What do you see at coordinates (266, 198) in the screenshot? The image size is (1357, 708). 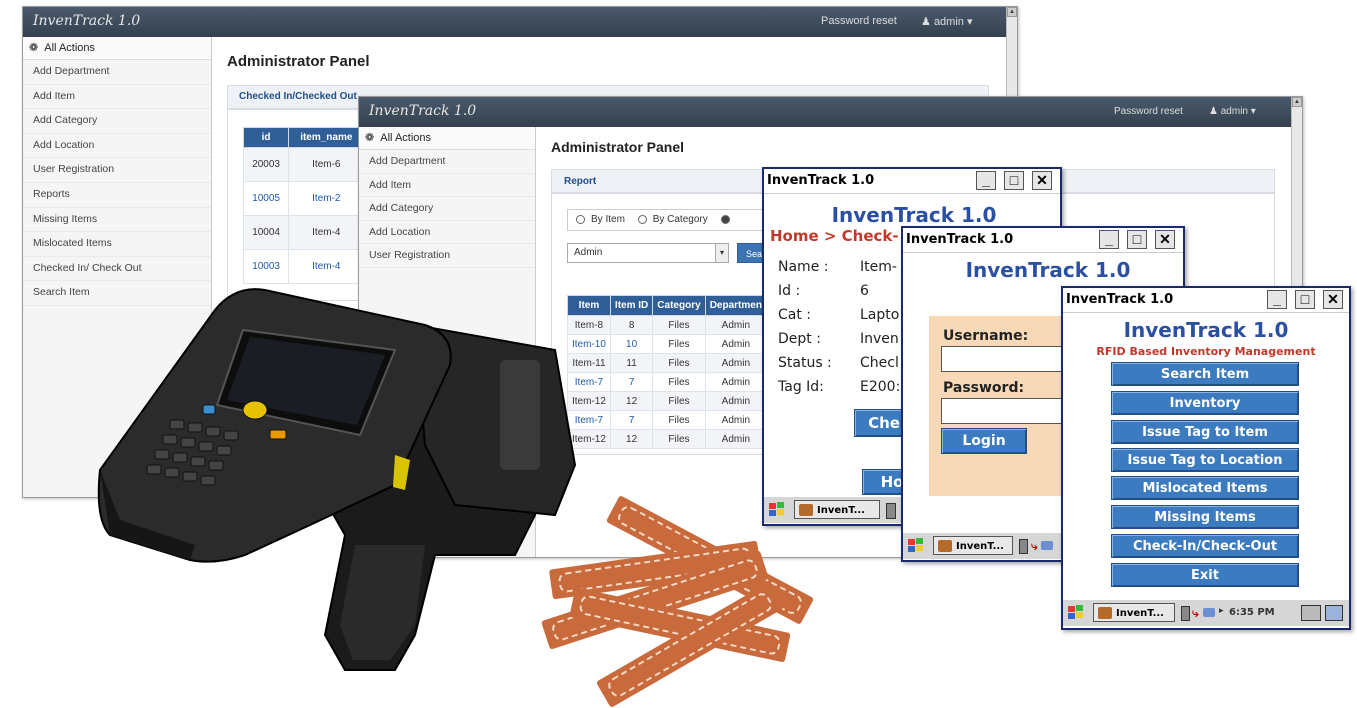 I see `cell-id: 10005` at bounding box center [266, 198].